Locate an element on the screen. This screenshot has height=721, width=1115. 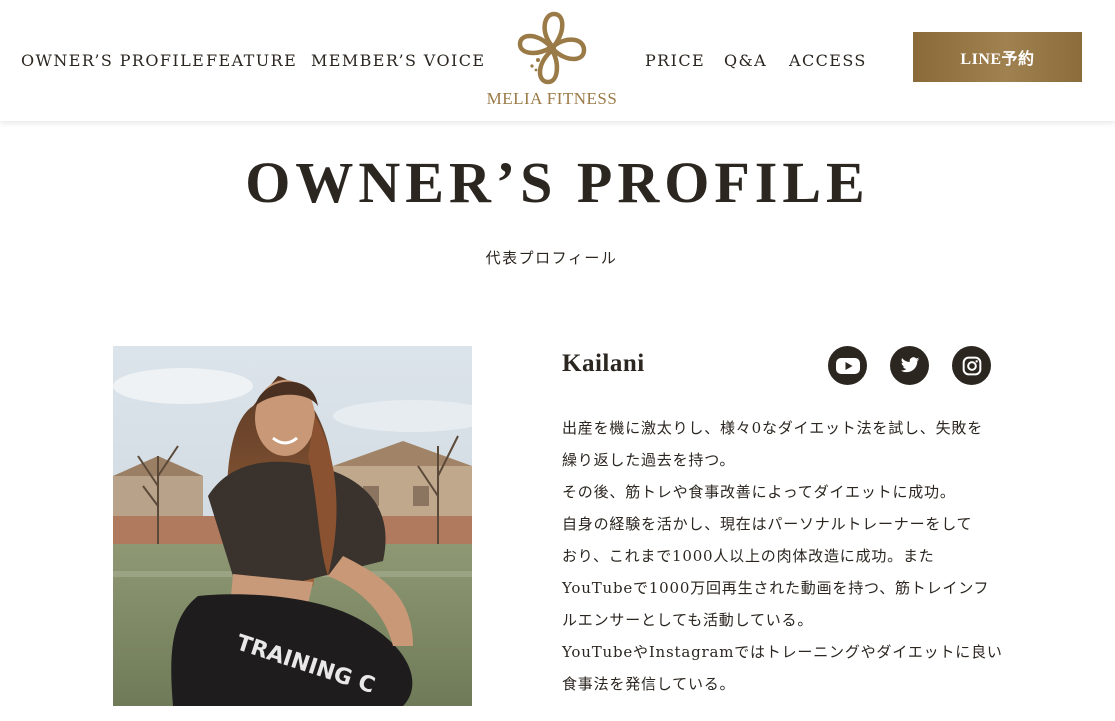
twitter-icon is located at coordinates (909, 365).